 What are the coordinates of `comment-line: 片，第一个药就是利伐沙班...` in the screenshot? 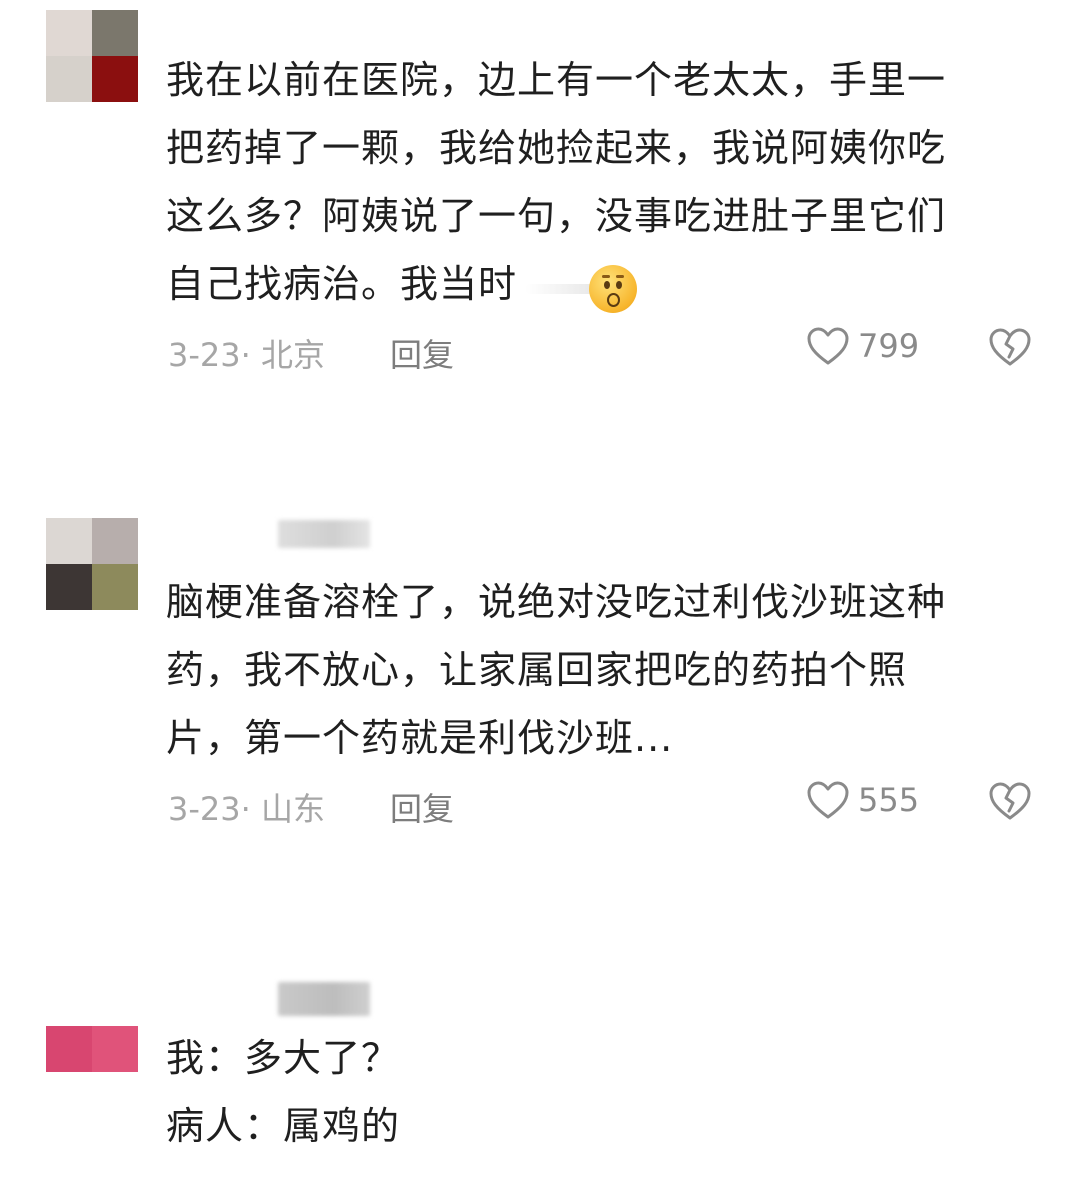 It's located at (420, 738).